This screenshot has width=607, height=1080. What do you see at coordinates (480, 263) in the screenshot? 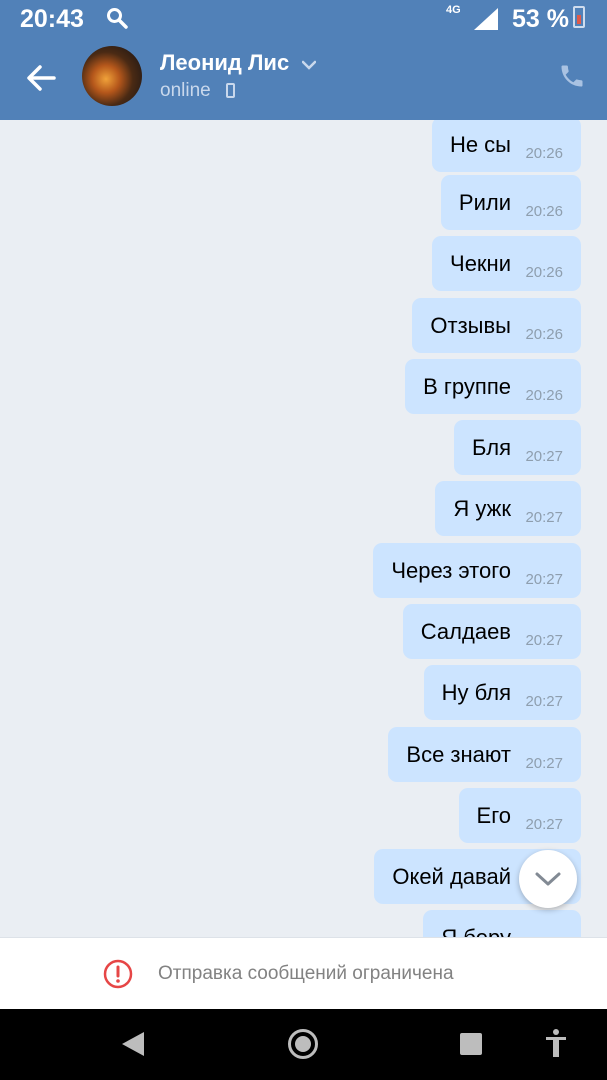
I see `message-text: Чекни` at bounding box center [480, 263].